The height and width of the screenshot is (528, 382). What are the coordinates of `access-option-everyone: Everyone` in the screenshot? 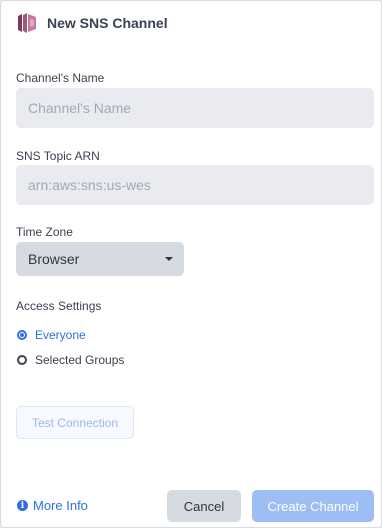 It's located at (51, 335).